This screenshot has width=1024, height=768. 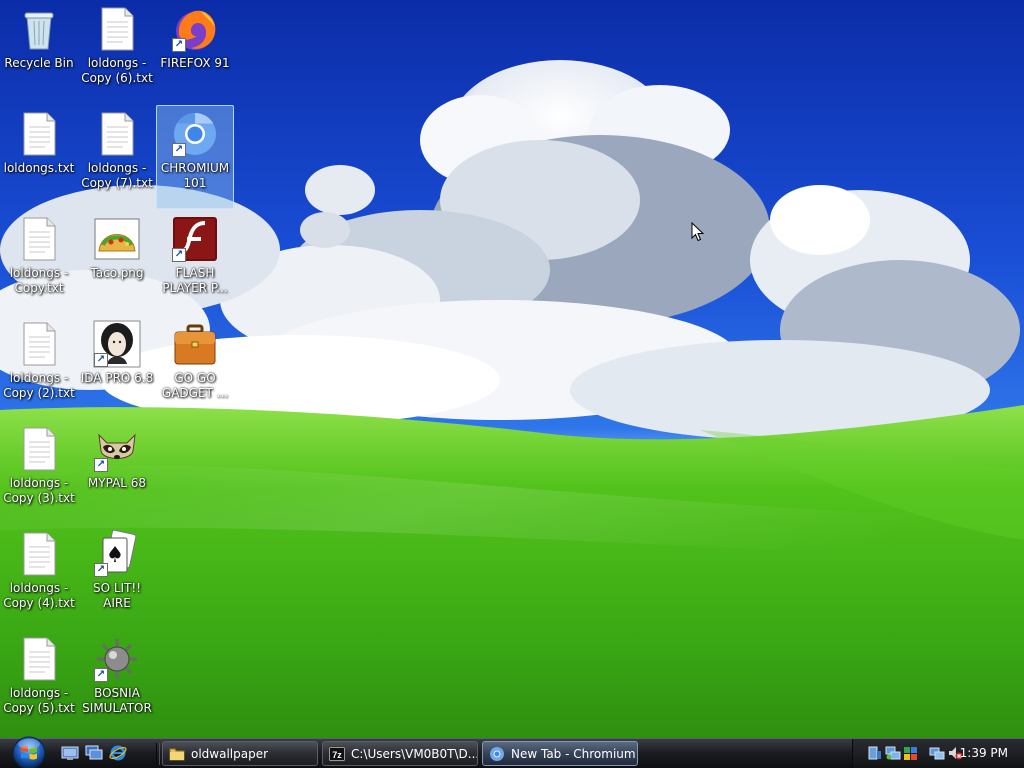 What do you see at coordinates (39, 385) in the screenshot?
I see `icon-label: loldongs - Copy (2).txt` at bounding box center [39, 385].